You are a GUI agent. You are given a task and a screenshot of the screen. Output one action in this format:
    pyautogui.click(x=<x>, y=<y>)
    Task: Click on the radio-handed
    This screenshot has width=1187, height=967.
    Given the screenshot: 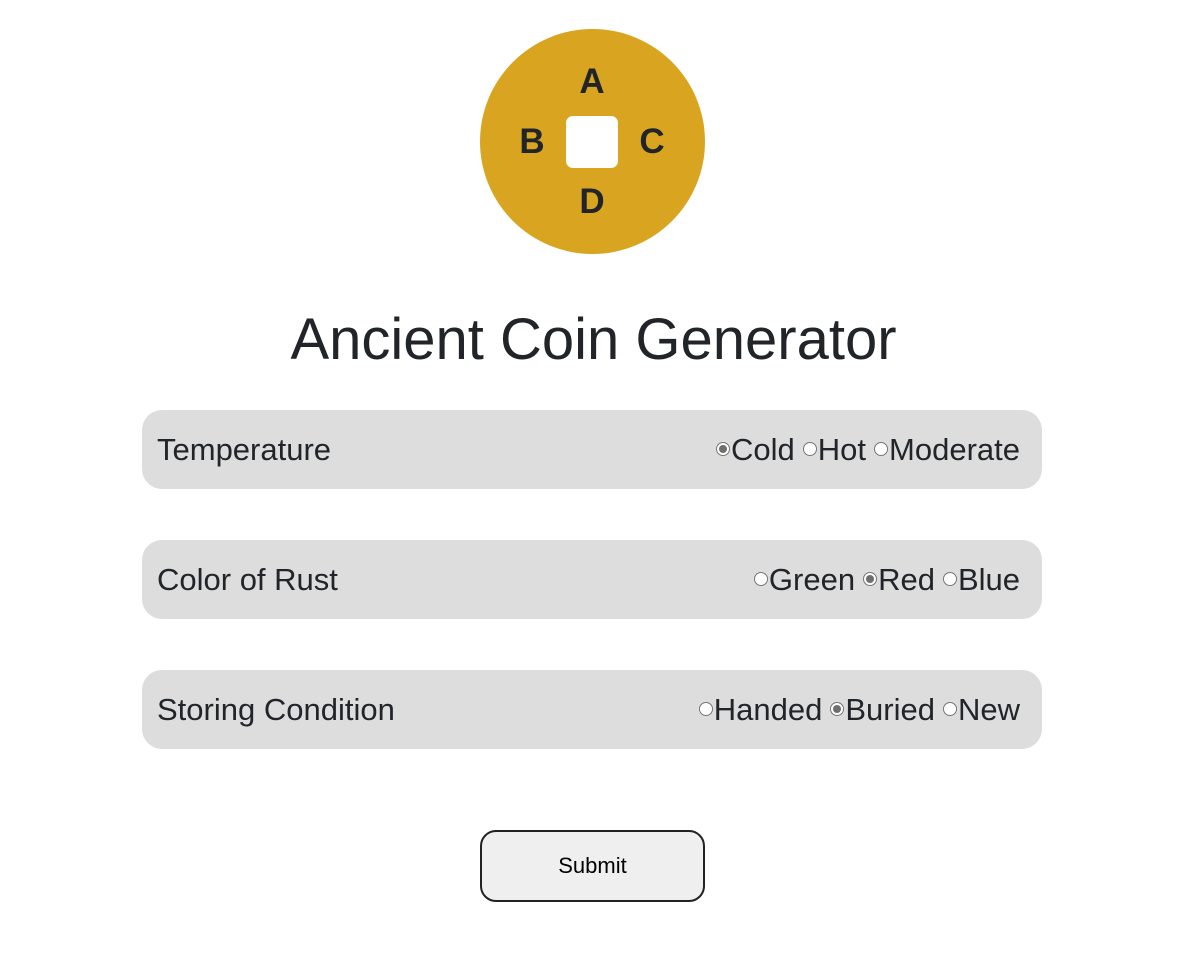 What is the action you would take?
    pyautogui.click(x=705, y=708)
    